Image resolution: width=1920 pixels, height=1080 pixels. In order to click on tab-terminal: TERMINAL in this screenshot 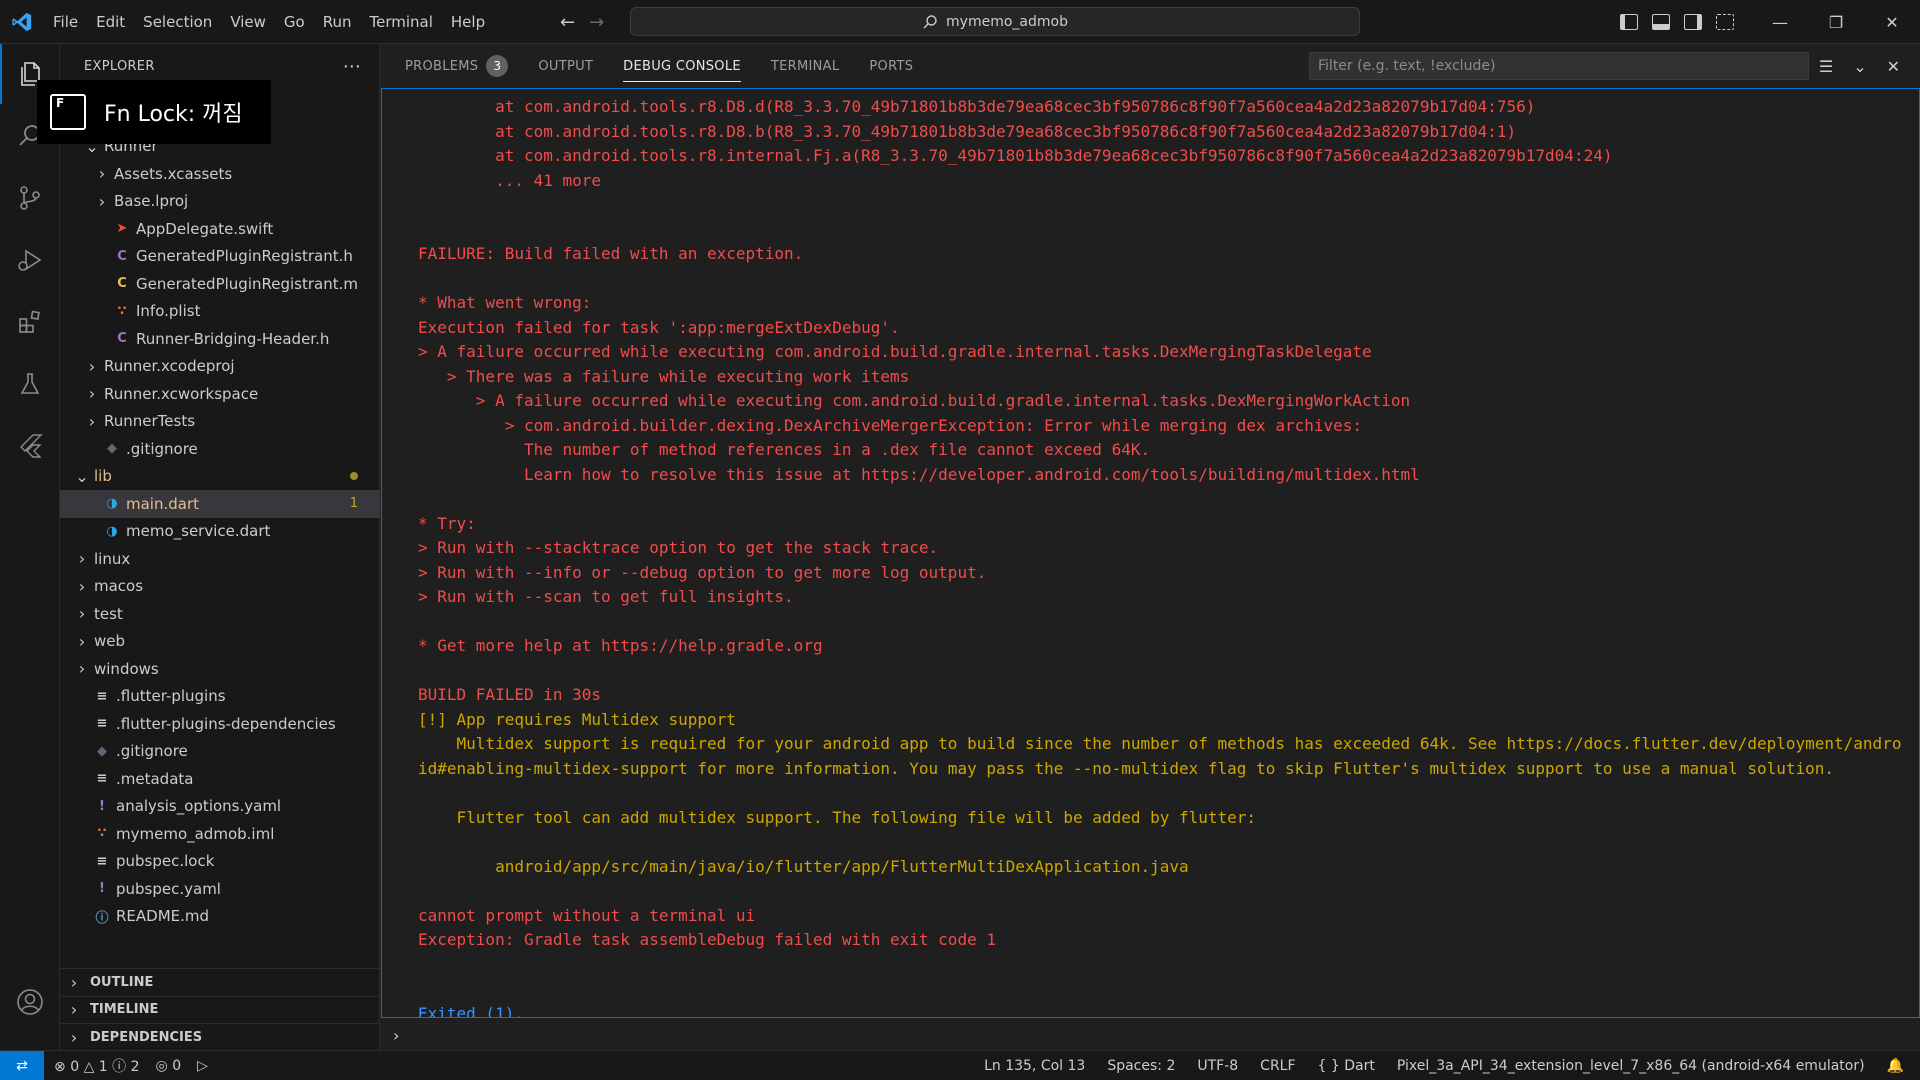, I will do `click(805, 66)`.